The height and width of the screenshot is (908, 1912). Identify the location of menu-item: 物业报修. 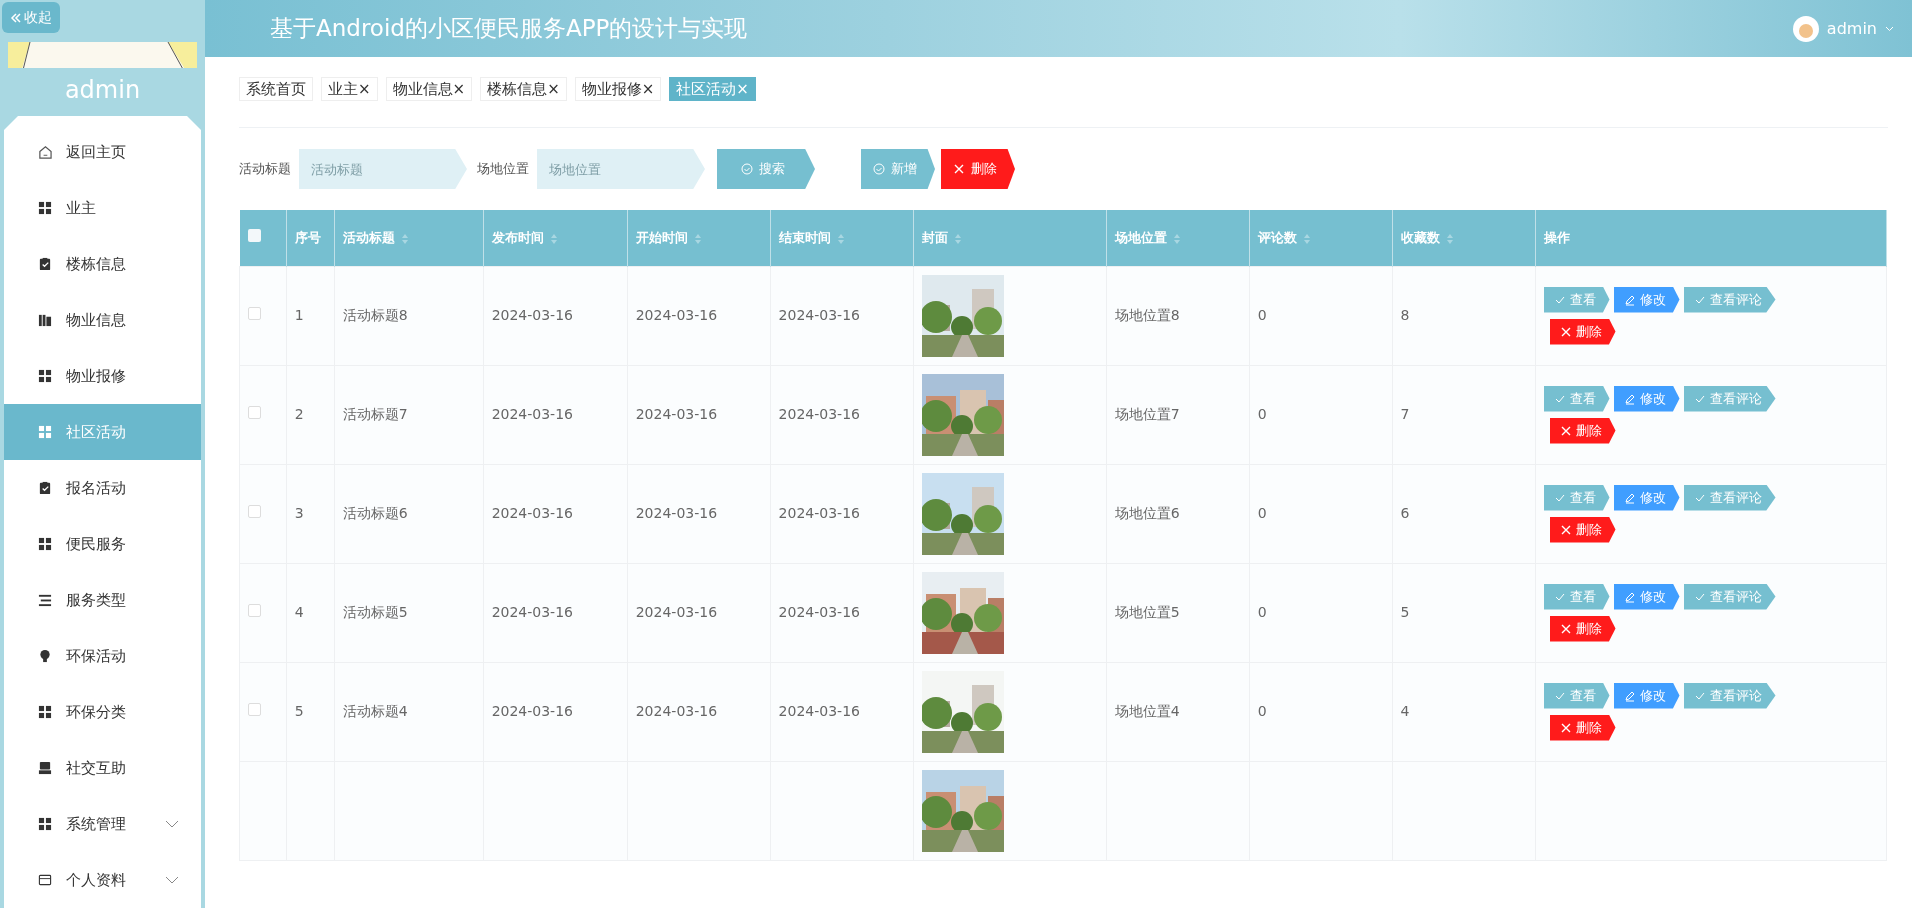
(102, 376).